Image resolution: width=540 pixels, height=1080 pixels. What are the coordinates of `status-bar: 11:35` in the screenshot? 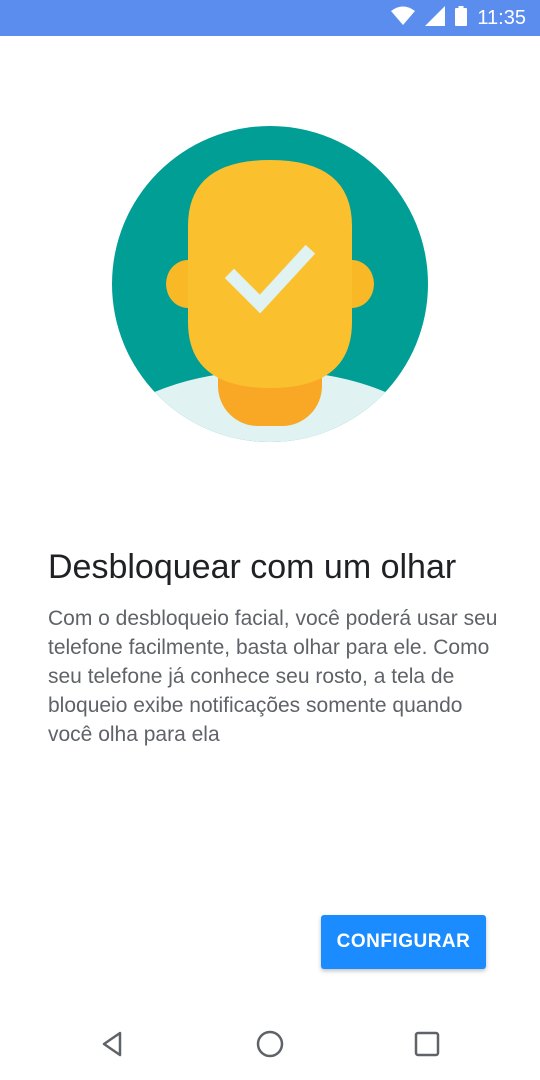 It's located at (270, 18).